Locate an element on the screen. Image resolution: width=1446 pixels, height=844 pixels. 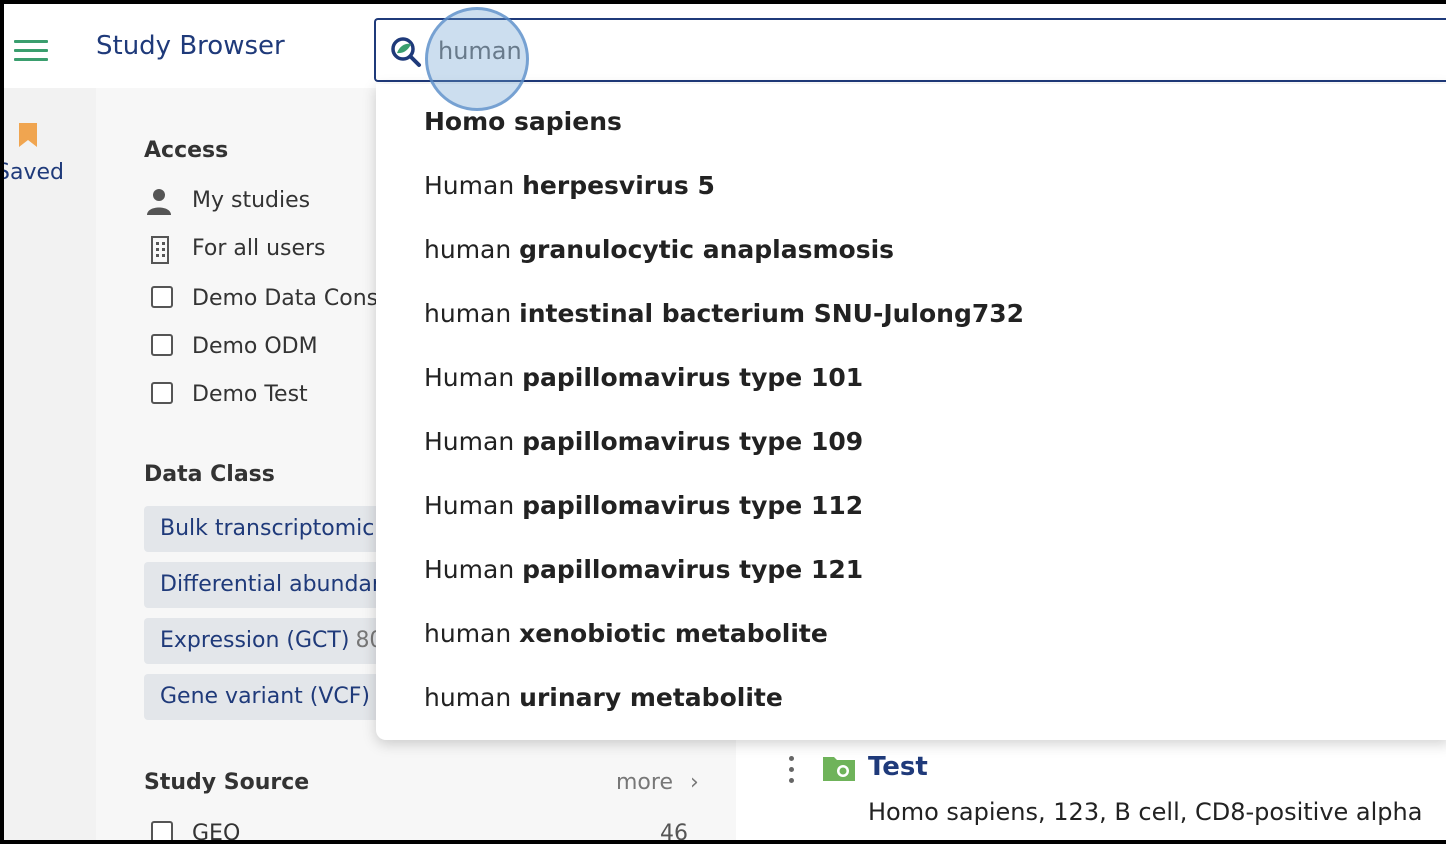
suggestion-match: papillomavirus type 101 is located at coordinates (693, 377).